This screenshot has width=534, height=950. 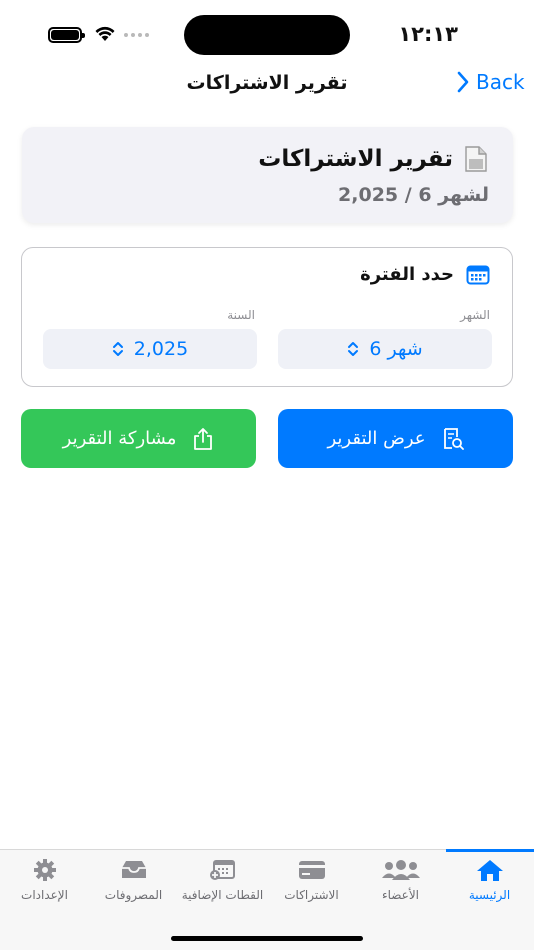 What do you see at coordinates (133, 880) in the screenshot?
I see `tab-expenses: المصروفات` at bounding box center [133, 880].